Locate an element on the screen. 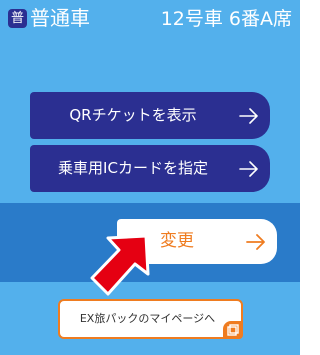 This screenshot has height=355, width=320. seat-header: 普 普通車 12号車 6番A席 is located at coordinates (150, 18).